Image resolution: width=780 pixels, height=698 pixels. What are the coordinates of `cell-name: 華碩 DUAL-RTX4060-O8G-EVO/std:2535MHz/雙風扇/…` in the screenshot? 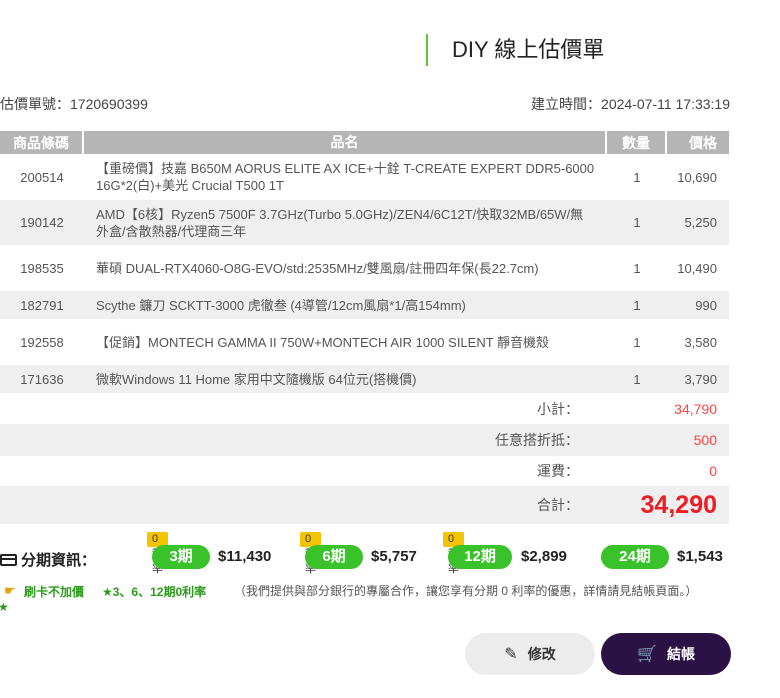 It's located at (345, 268).